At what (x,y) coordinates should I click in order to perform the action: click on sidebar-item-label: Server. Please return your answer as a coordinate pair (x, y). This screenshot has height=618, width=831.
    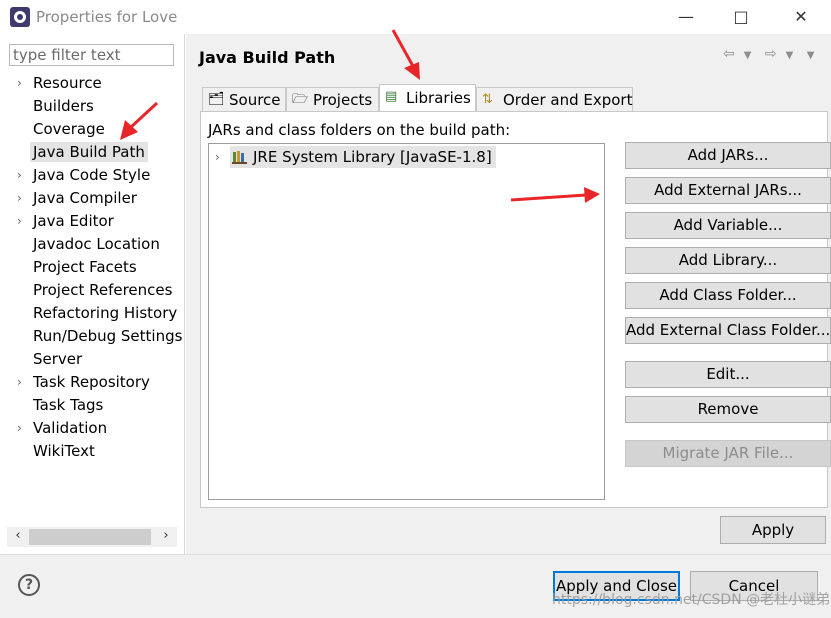
    Looking at the image, I should click on (58, 359).